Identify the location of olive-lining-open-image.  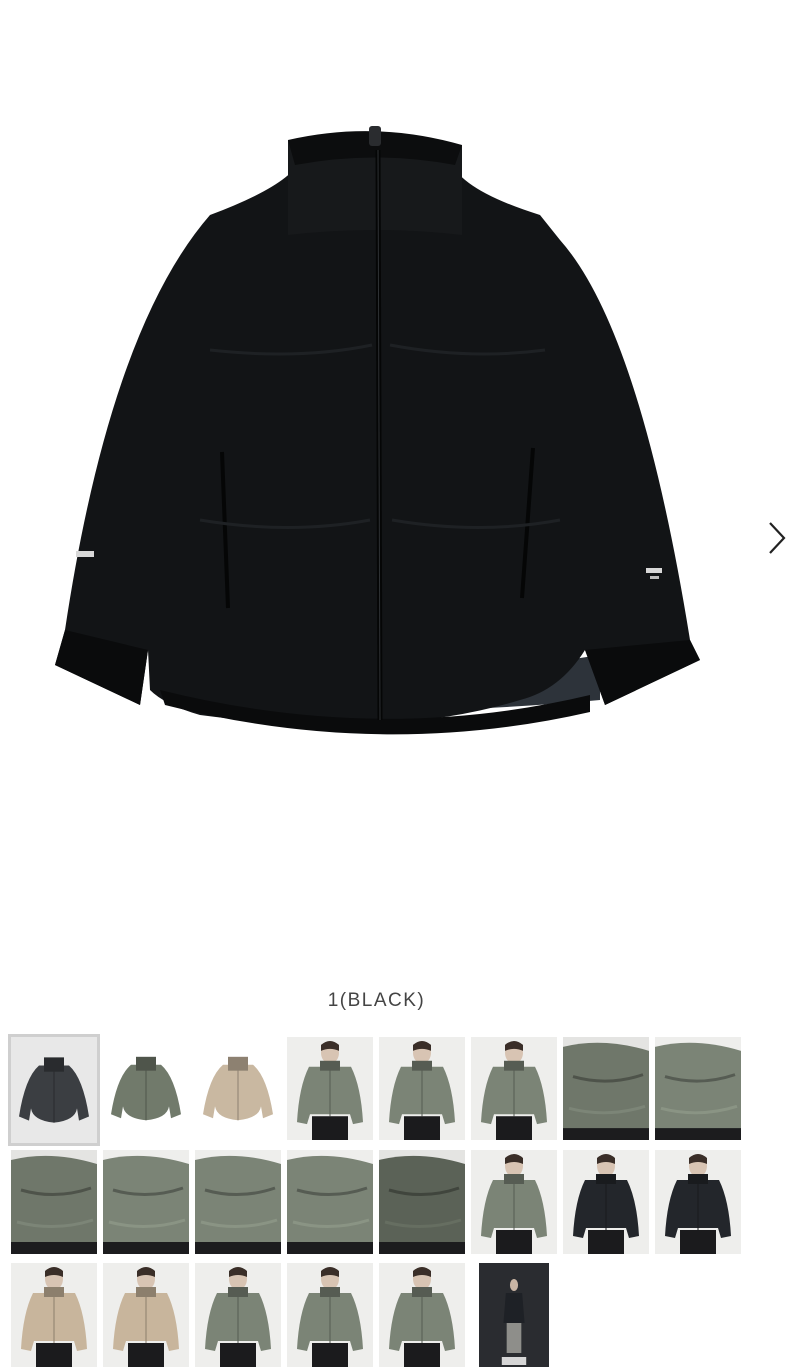
(422, 1204).